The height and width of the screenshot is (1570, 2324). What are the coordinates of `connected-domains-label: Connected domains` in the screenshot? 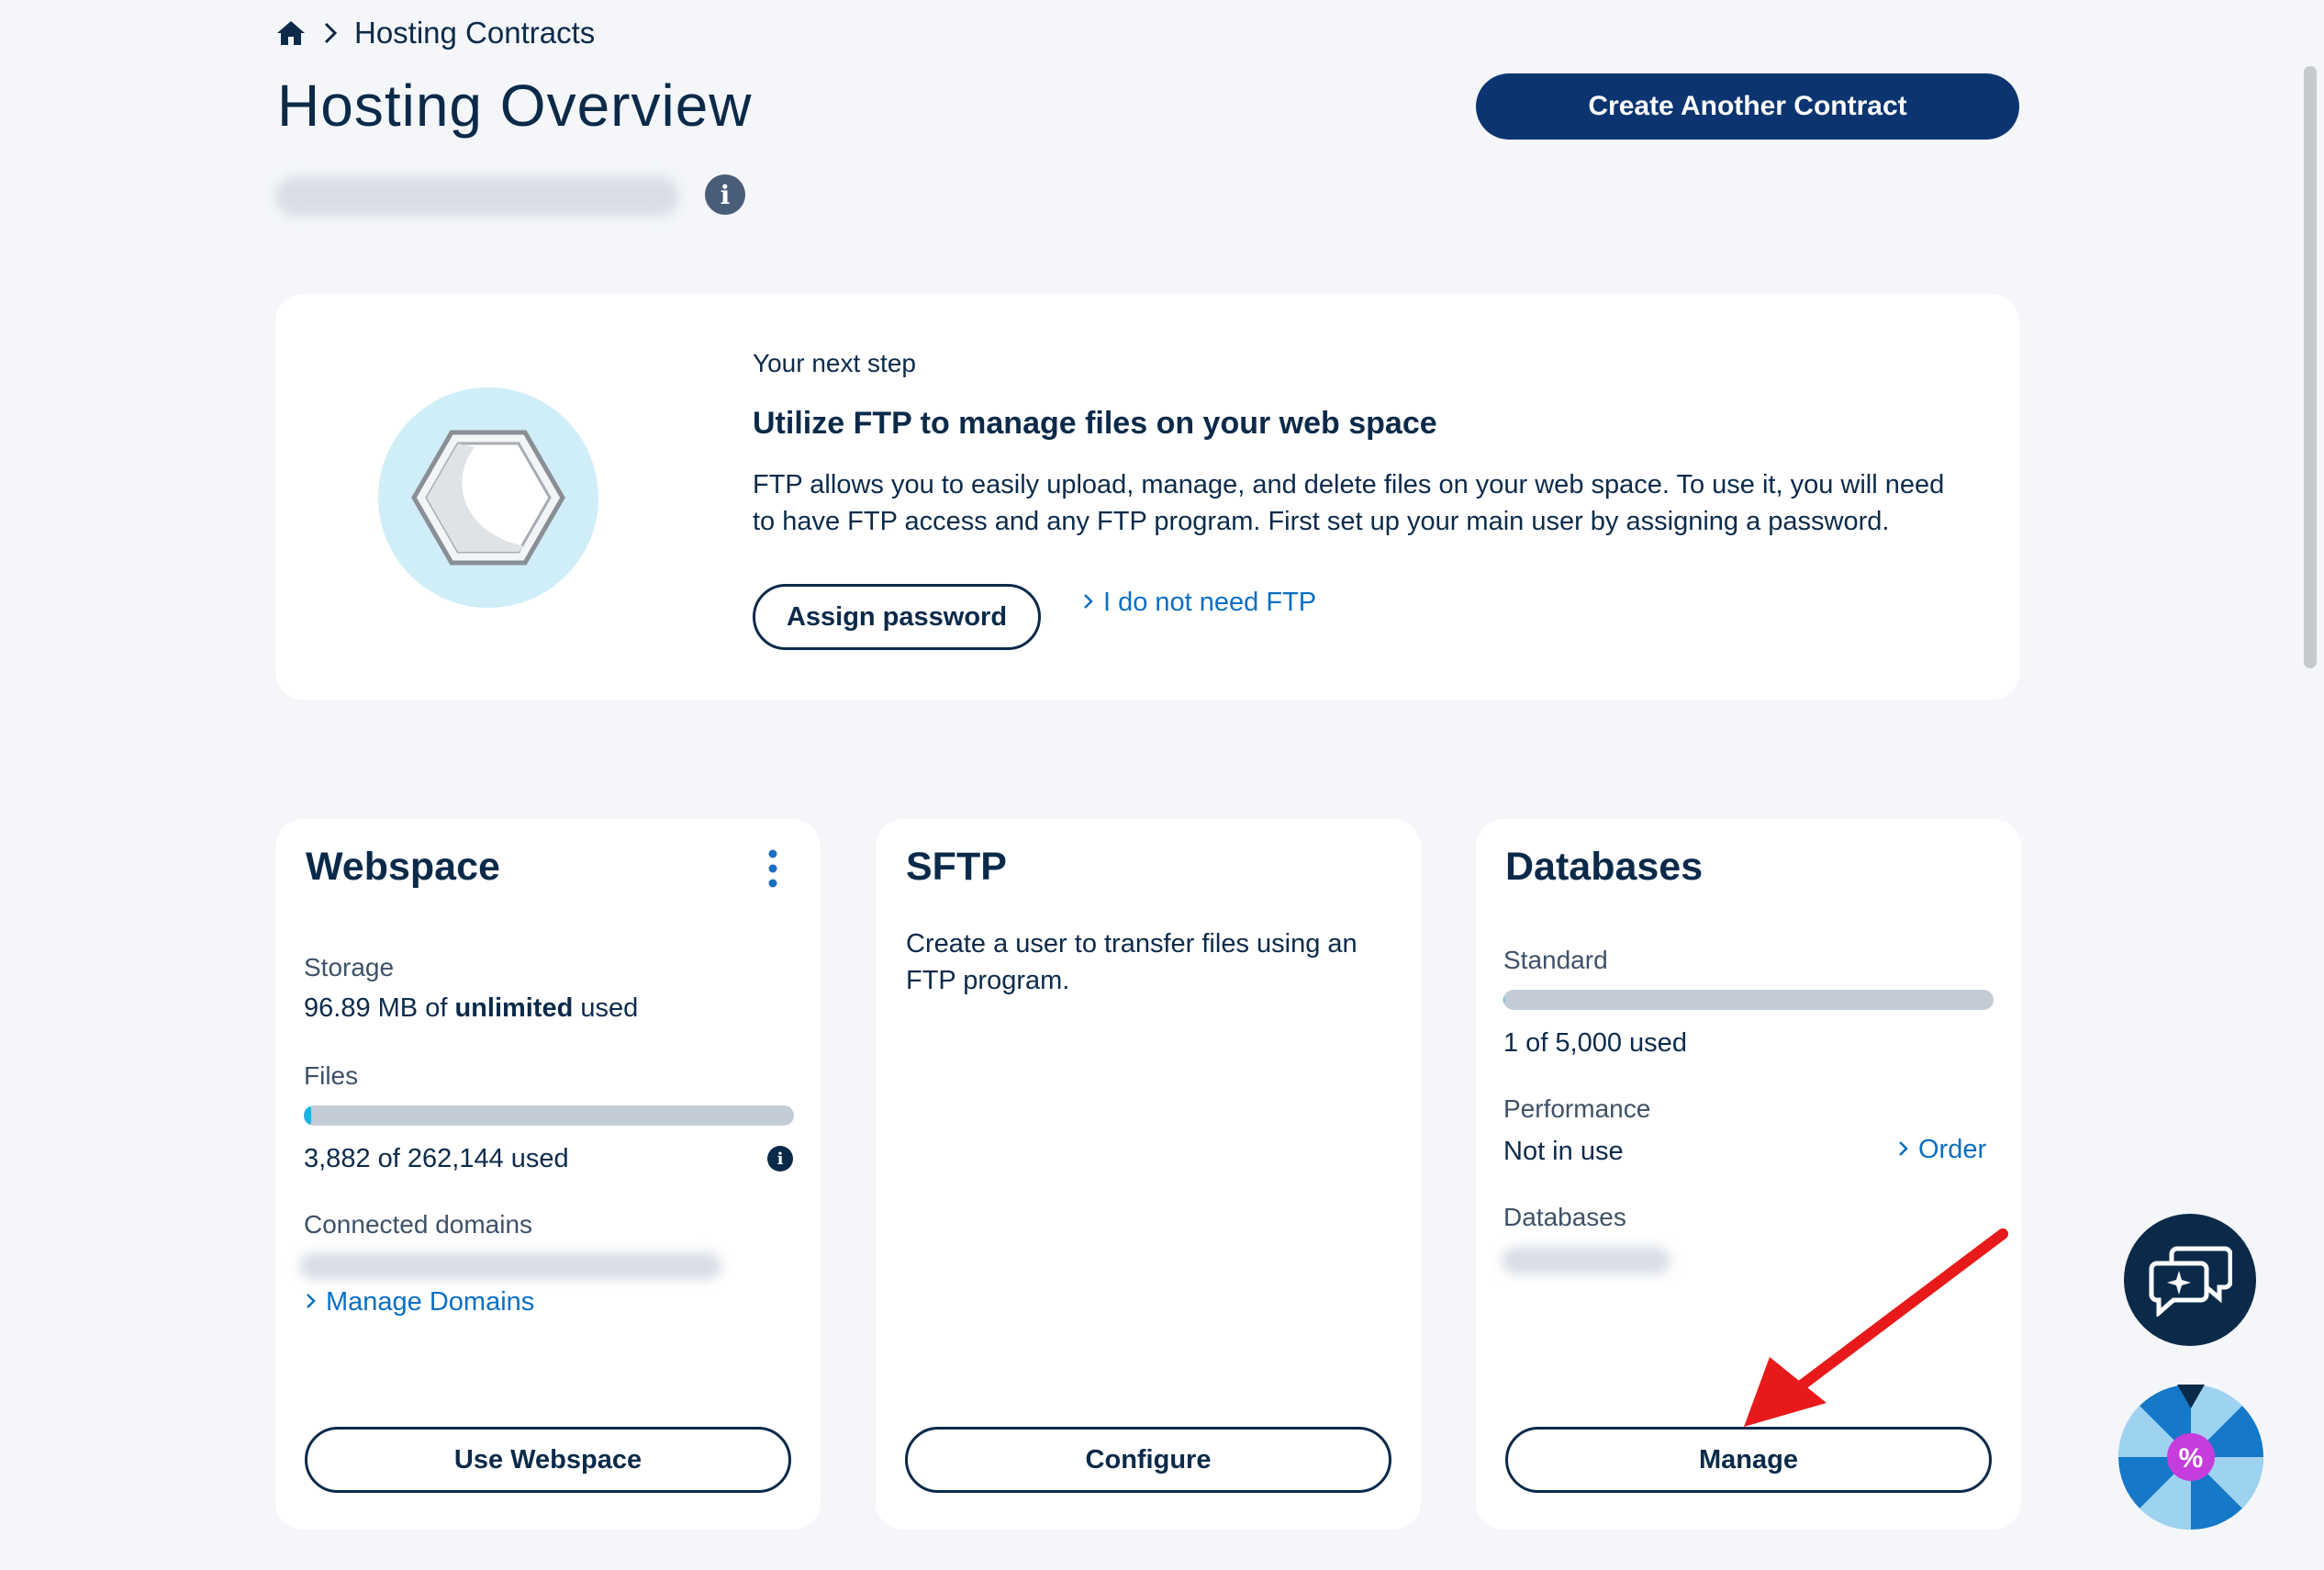 It's located at (418, 1224).